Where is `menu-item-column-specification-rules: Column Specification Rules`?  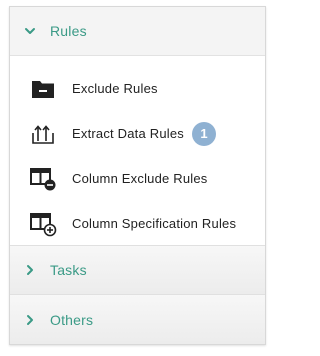
menu-item-column-specification-rules: Column Specification Rules is located at coordinates (137, 223).